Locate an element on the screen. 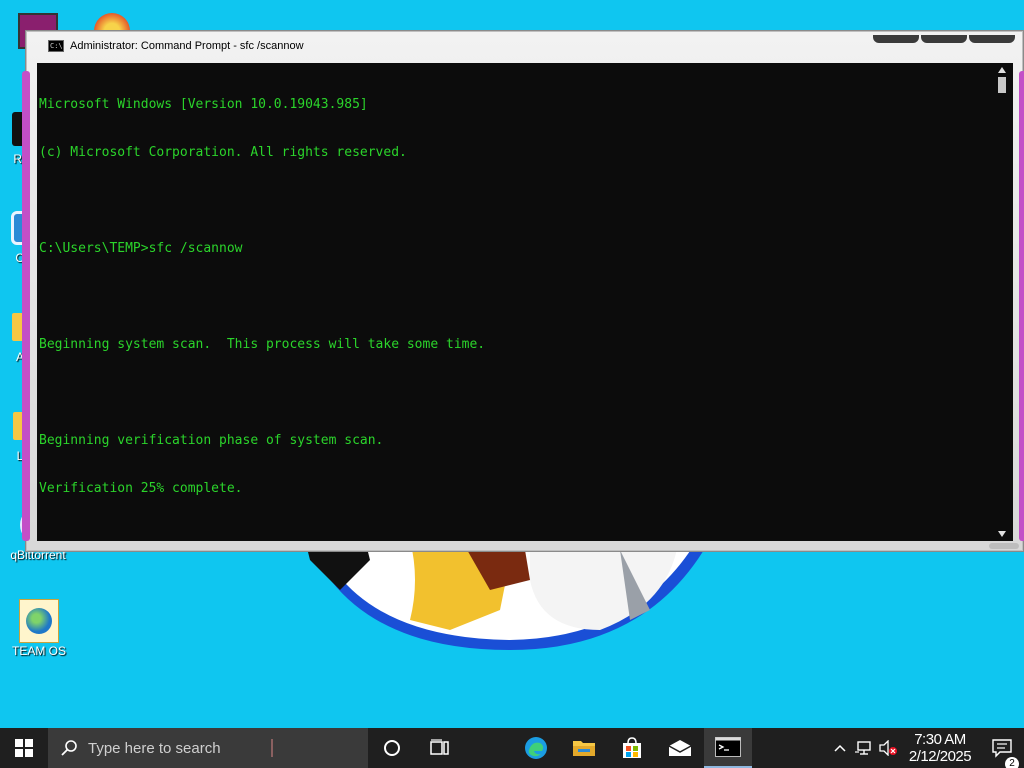 Image resolution: width=1024 pixels, height=768 pixels. globe-icon is located at coordinates (39, 621).